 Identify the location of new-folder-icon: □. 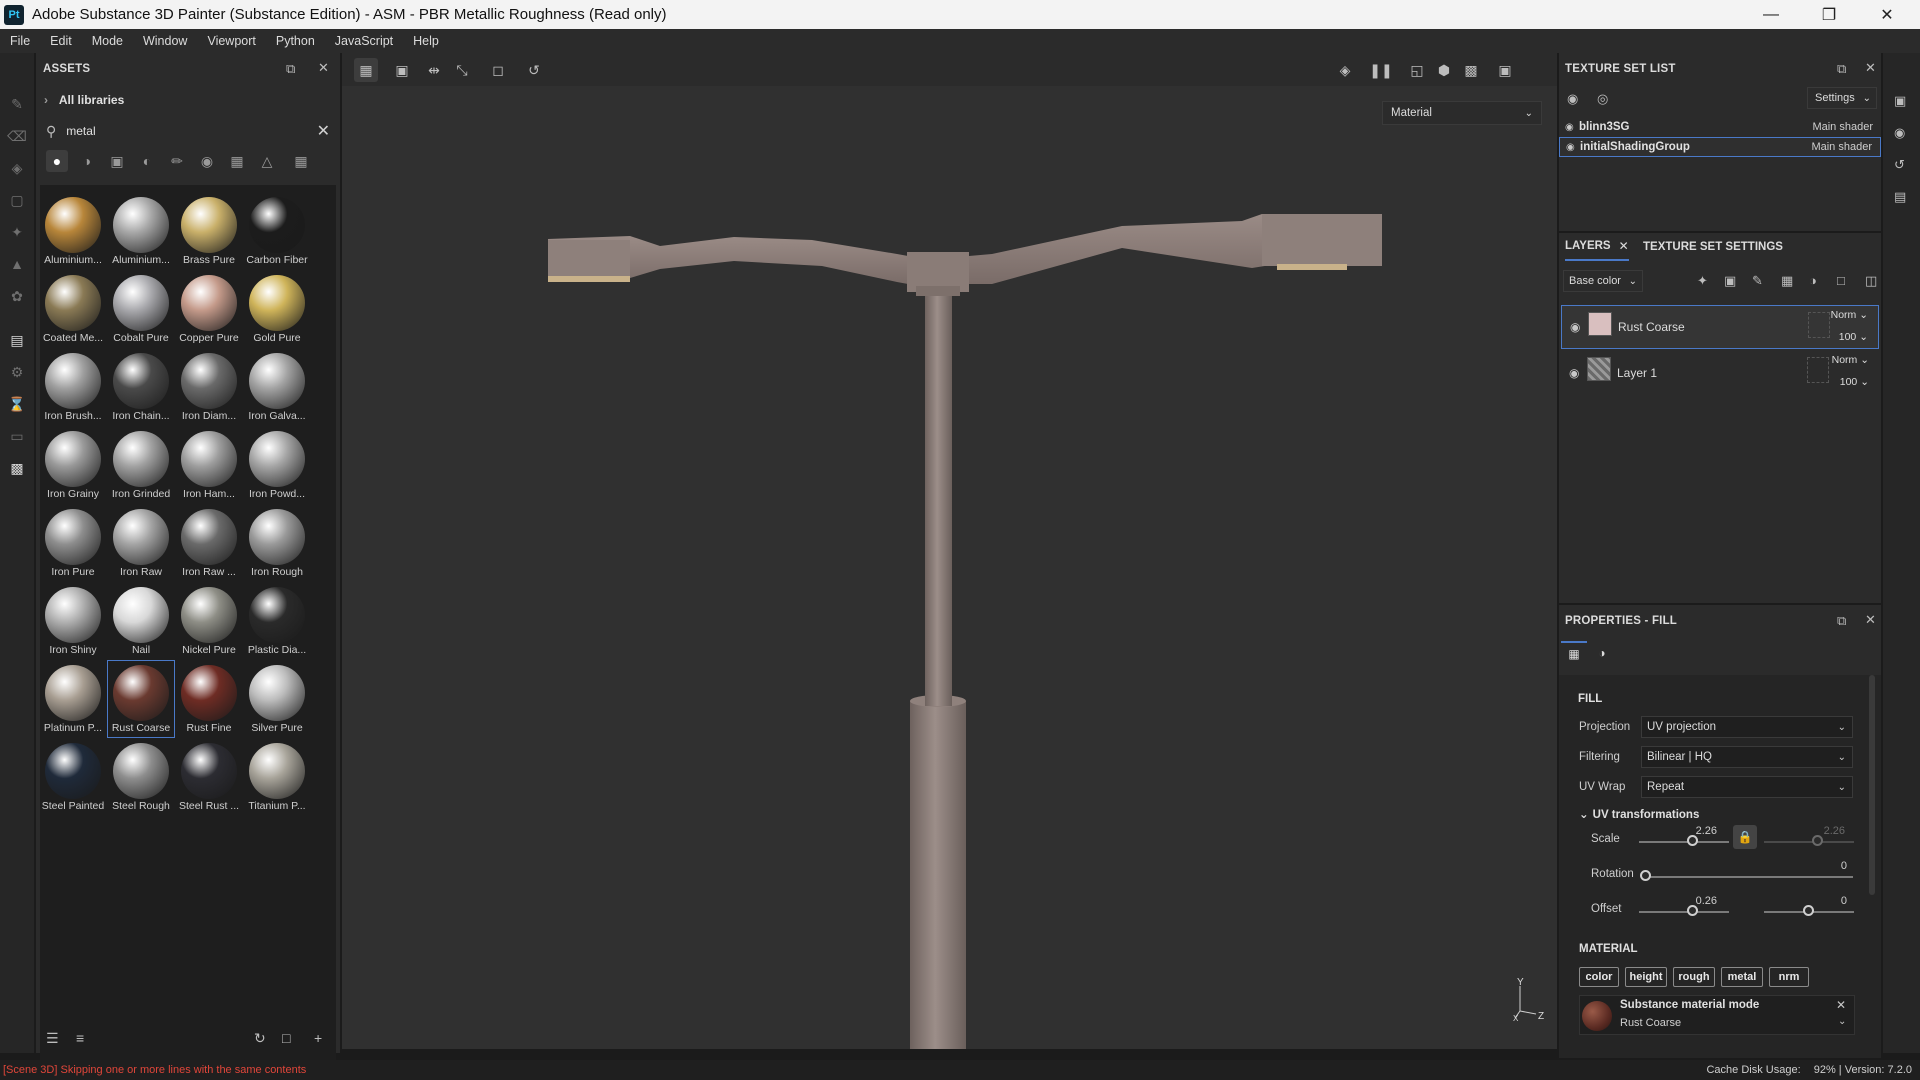
(286, 1038).